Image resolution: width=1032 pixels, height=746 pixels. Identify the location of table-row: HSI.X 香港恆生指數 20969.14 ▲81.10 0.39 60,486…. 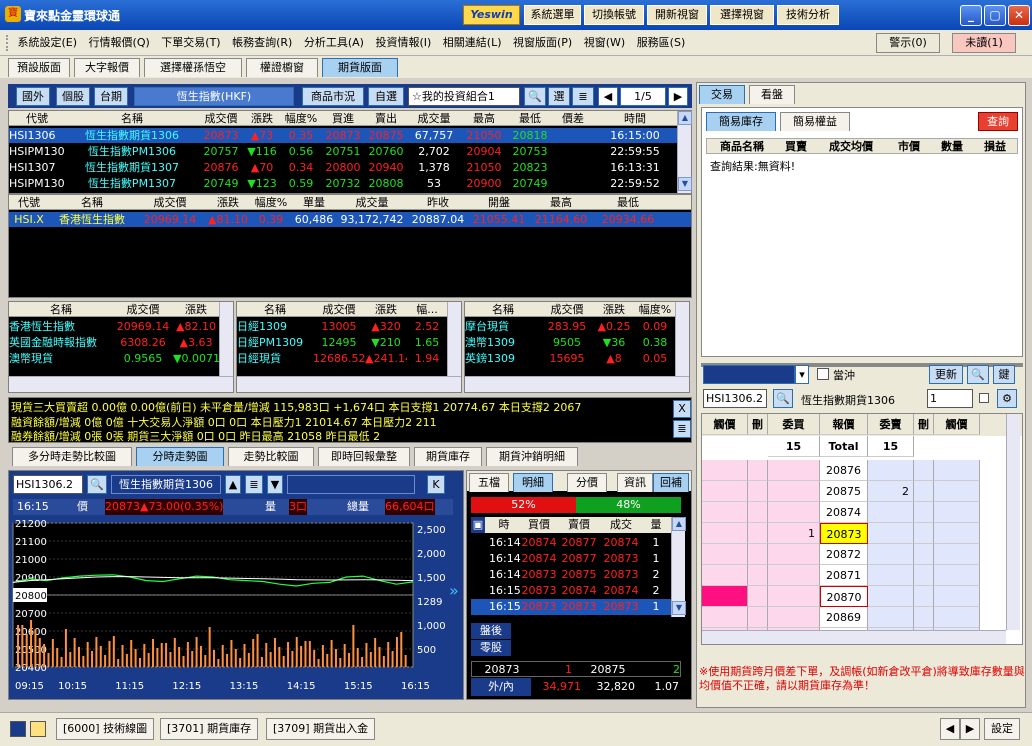
(350, 219).